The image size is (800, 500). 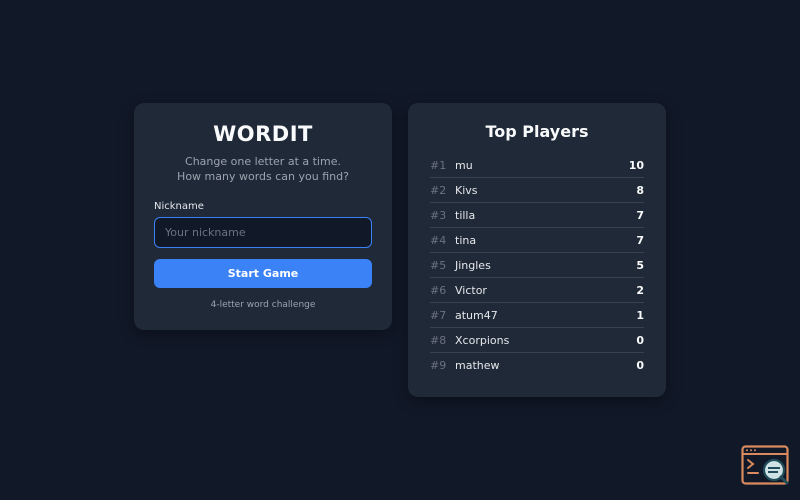 I want to click on player-row: #6 Victor 2, so click(x=537, y=290).